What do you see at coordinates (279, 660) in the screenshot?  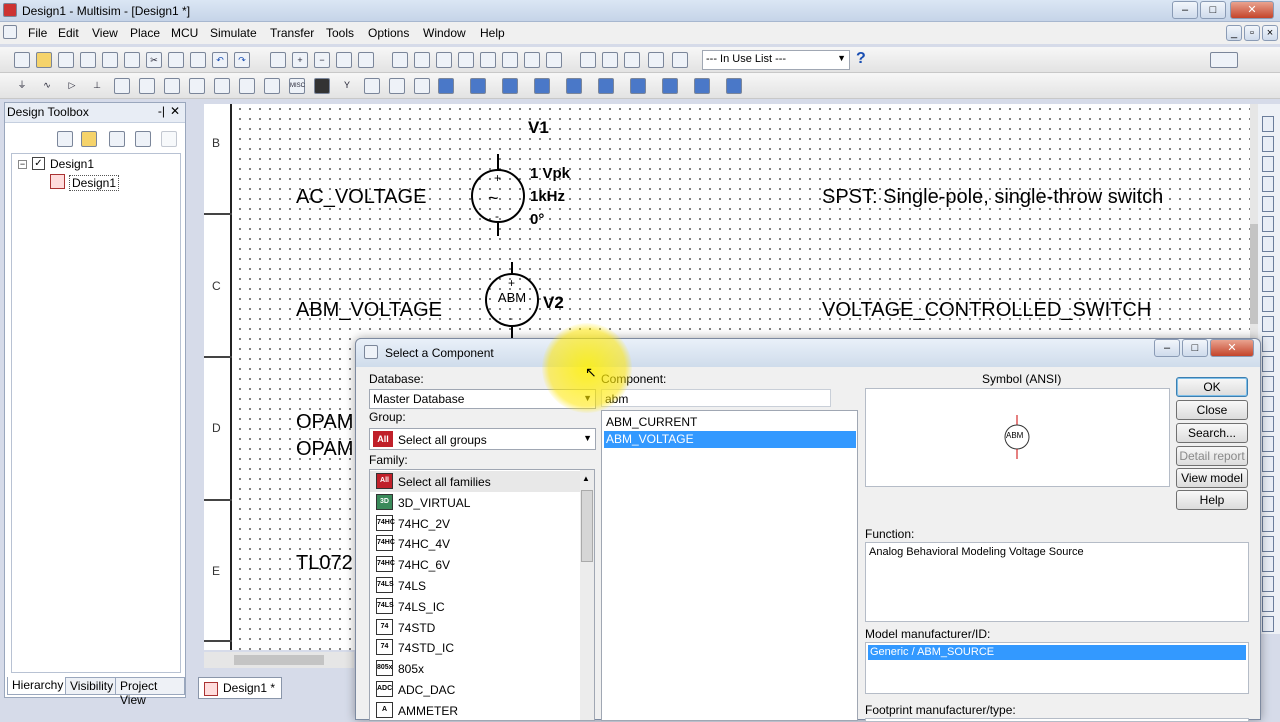 I see `horizontal-scrollbar` at bounding box center [279, 660].